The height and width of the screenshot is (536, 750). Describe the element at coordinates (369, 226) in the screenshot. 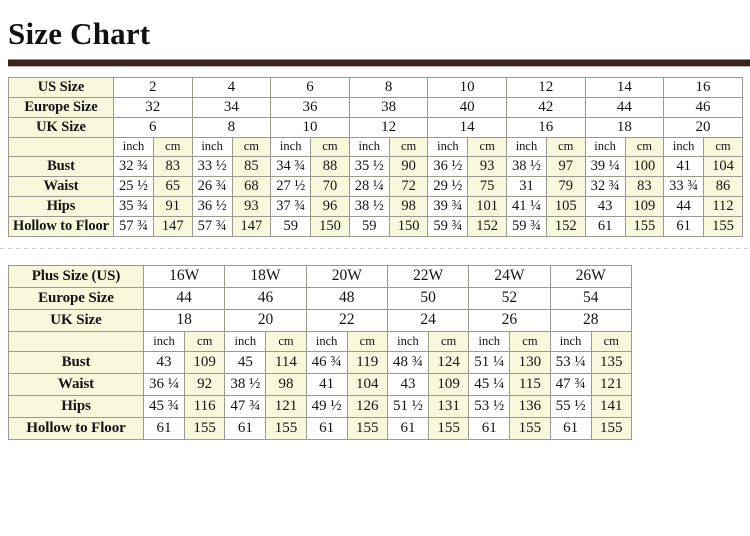

I see `cell-hollow-inch-4: 59` at that location.